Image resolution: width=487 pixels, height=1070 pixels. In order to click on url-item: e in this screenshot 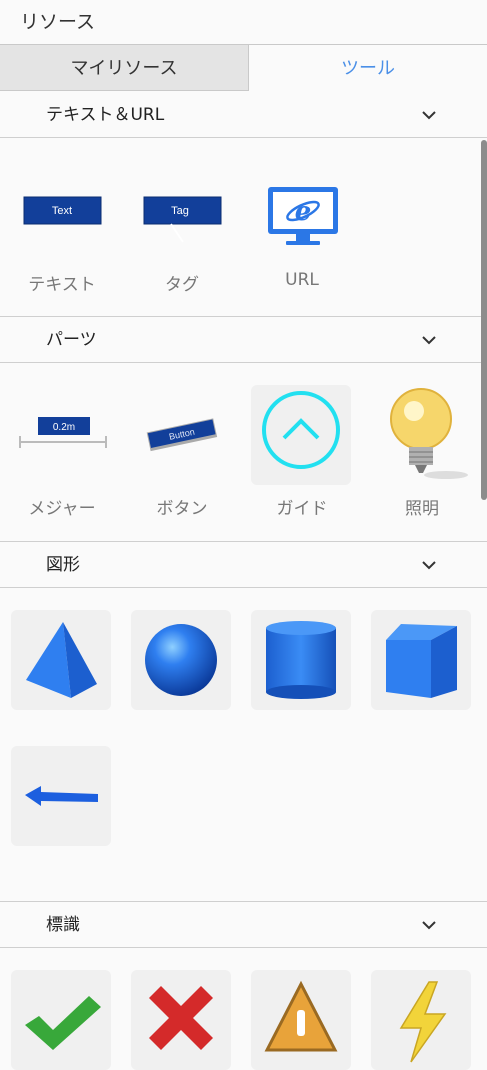, I will do `click(301, 210)`.